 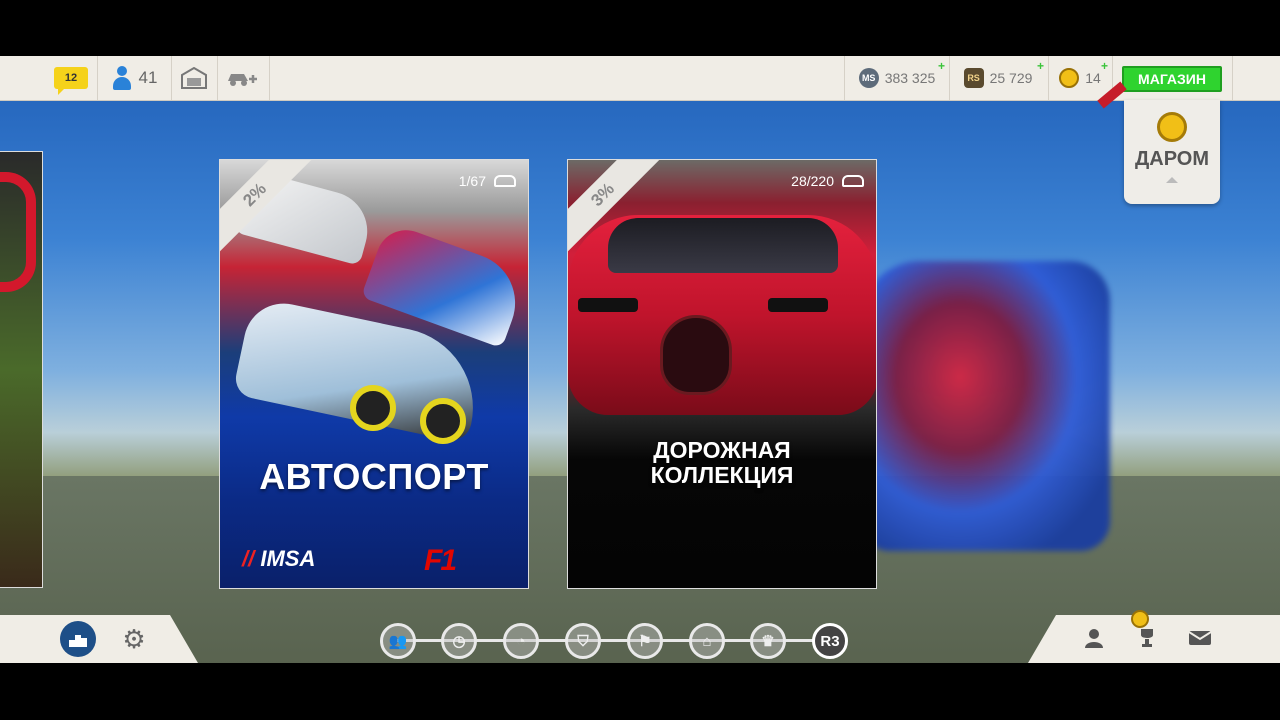 What do you see at coordinates (1093, 78) in the screenshot?
I see `gold-value: 14` at bounding box center [1093, 78].